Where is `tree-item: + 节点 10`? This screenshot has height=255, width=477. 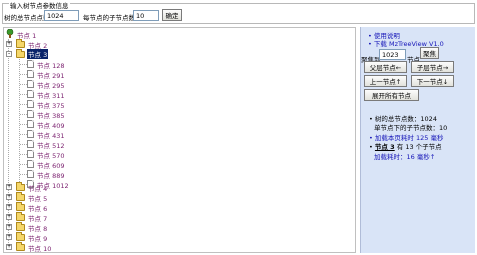
tree-item: + 节点 10 is located at coordinates (36, 247).